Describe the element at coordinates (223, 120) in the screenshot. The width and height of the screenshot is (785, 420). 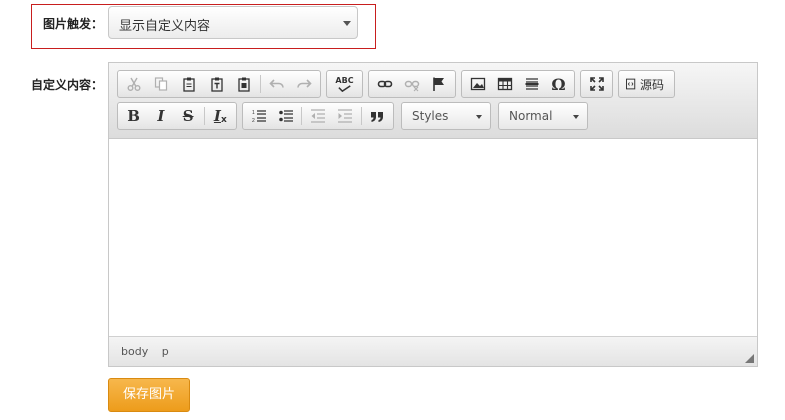
I see `remove-format-sub: x` at that location.